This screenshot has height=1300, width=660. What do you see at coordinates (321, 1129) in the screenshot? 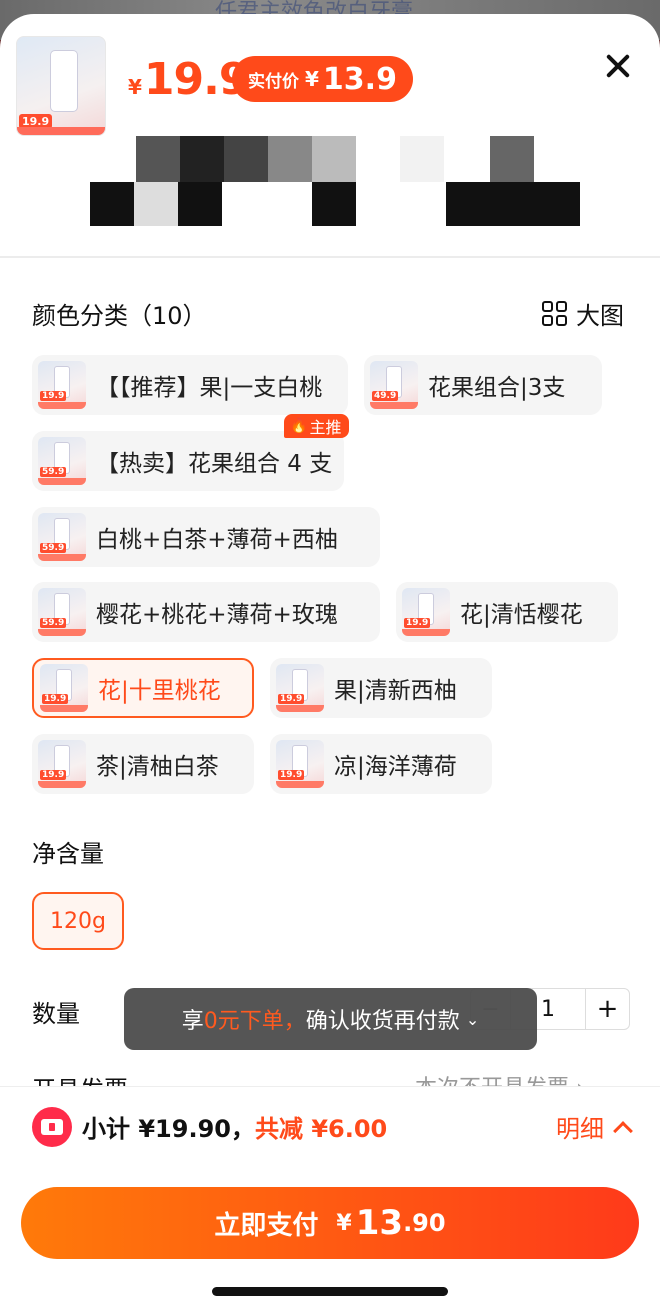
I see `discount-label: 共减 ¥6.00` at bounding box center [321, 1129].